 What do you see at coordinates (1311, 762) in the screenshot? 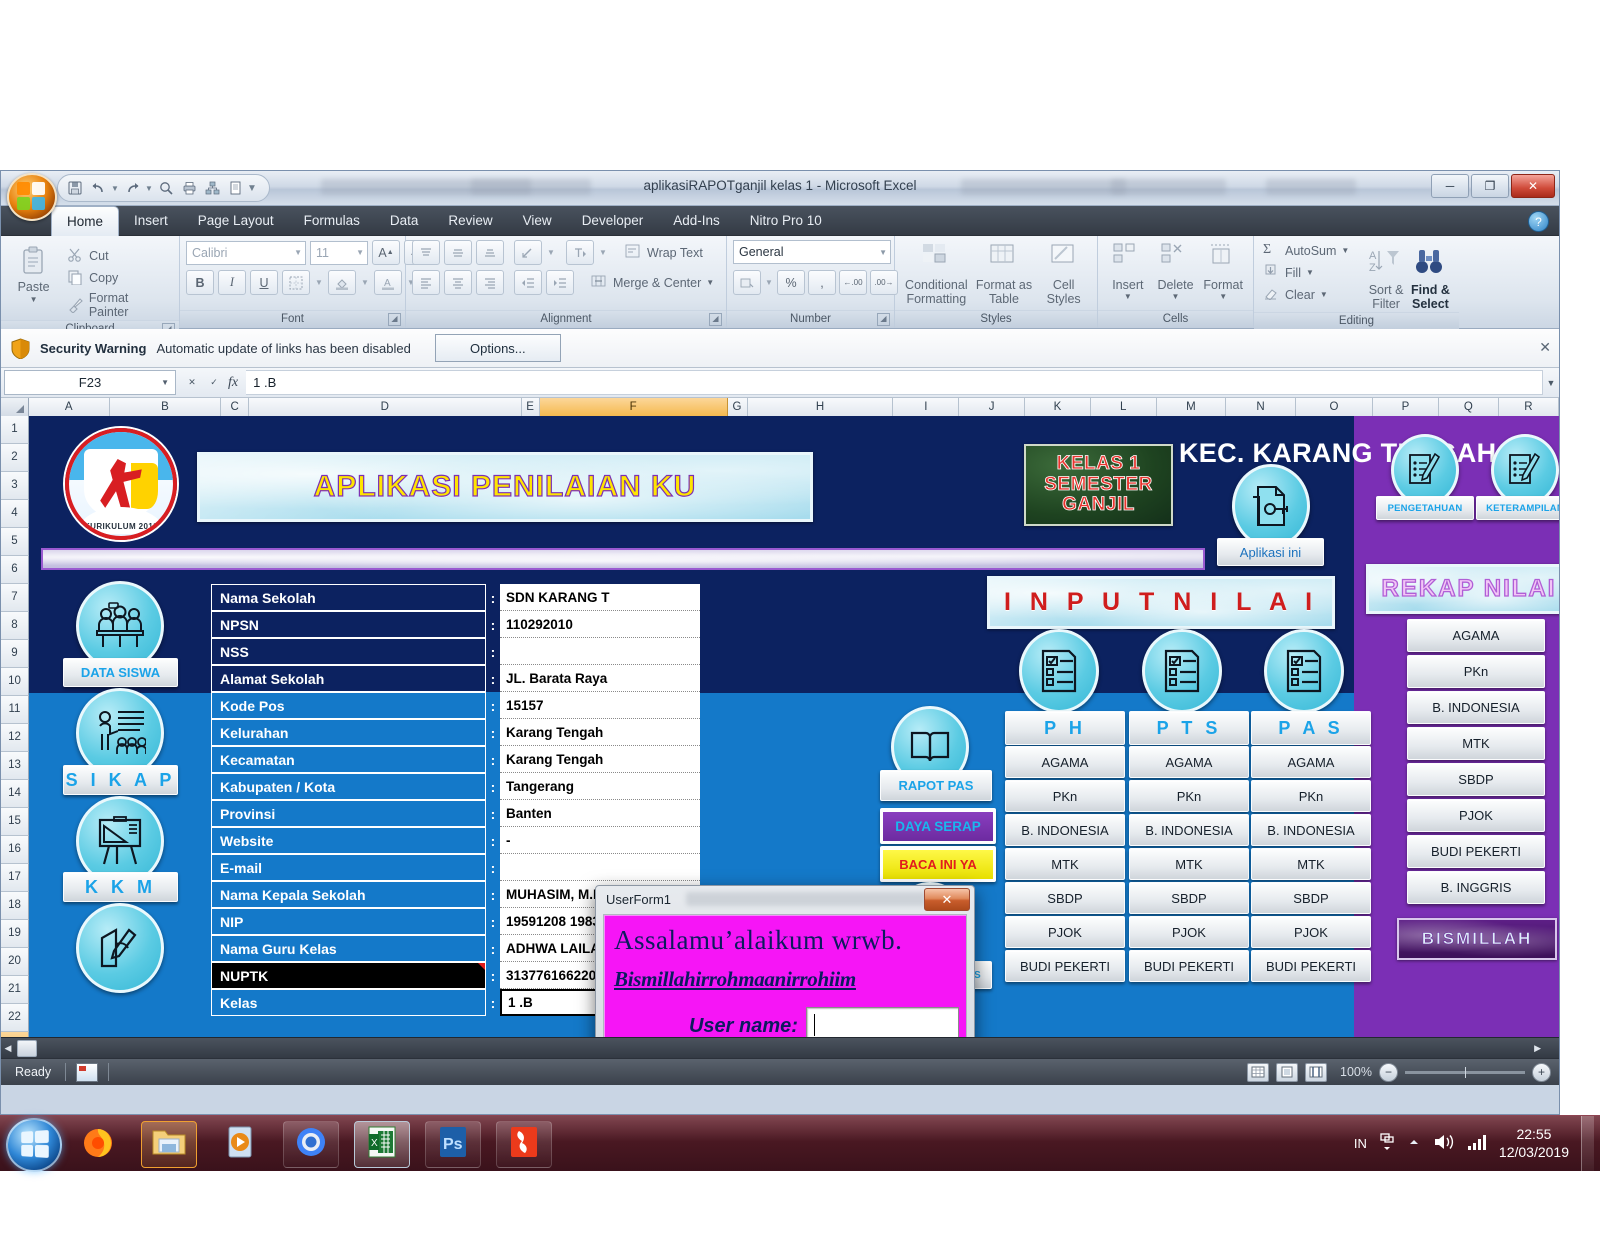
I see `pas-subject-agama: AGAMA` at bounding box center [1311, 762].